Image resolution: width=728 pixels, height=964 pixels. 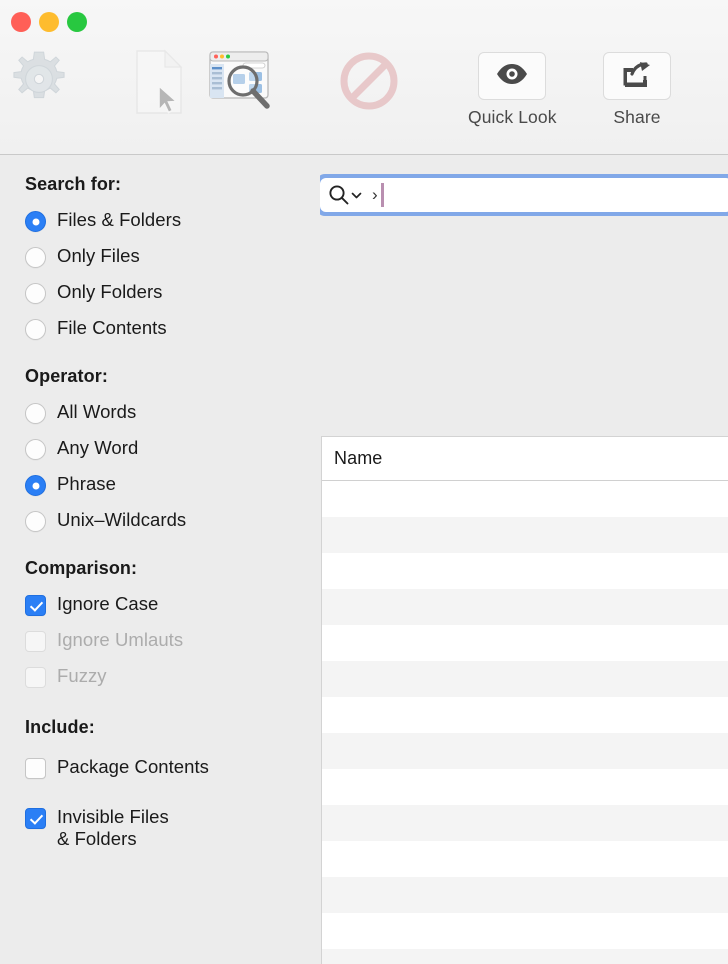 I want to click on radio-file-contents: File Contents, so click(x=103, y=328).